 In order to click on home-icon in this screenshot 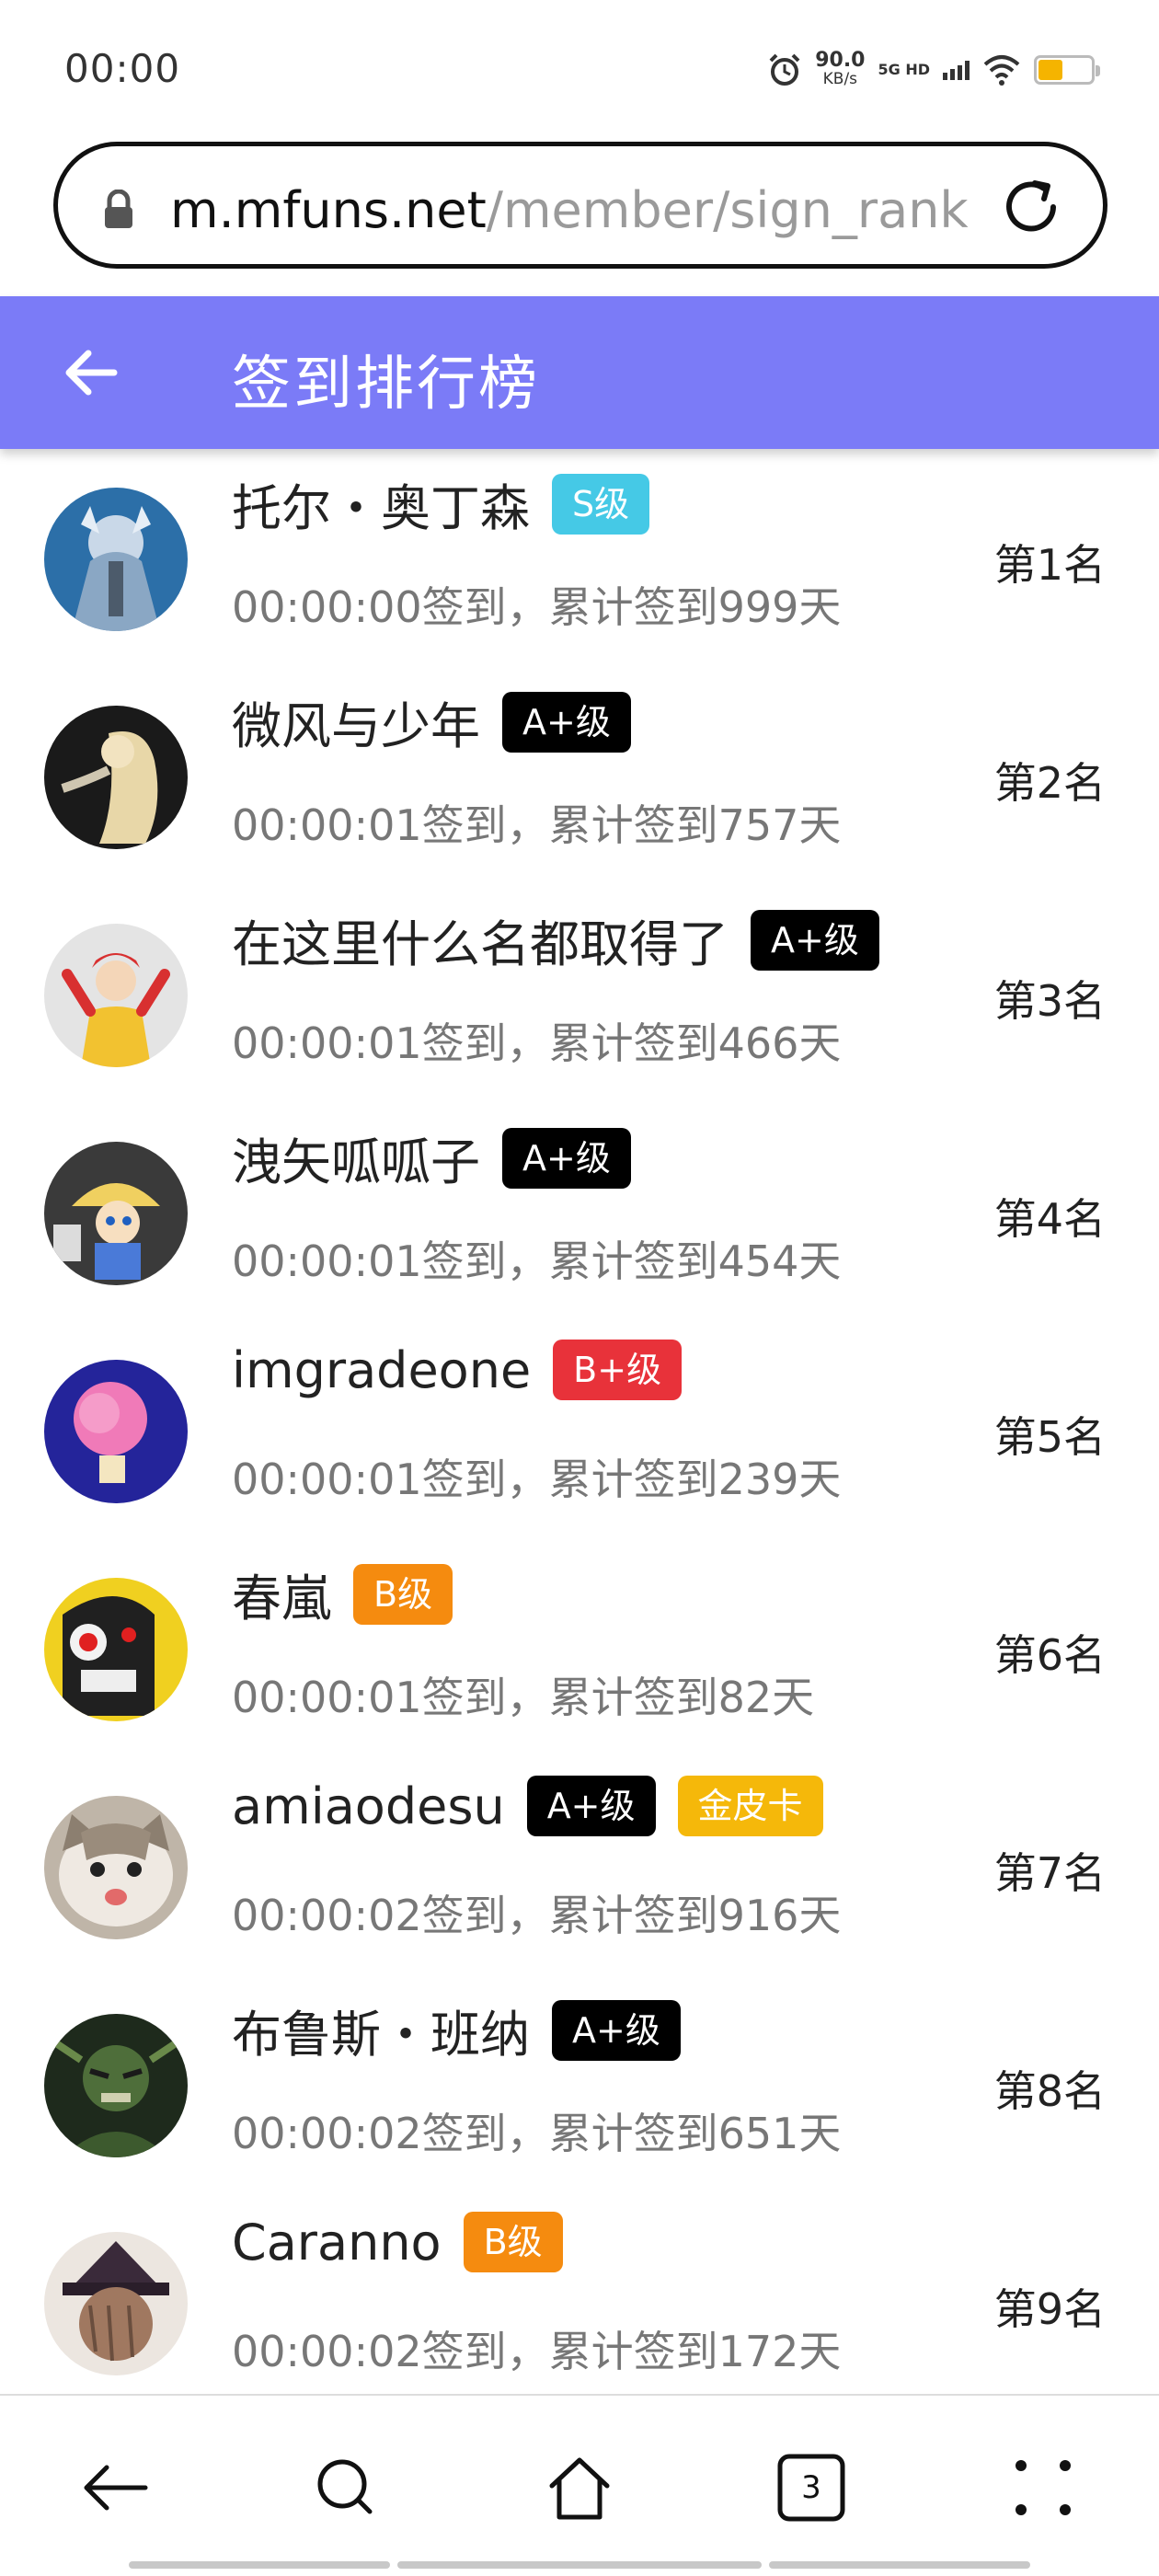, I will do `click(579, 2488)`.